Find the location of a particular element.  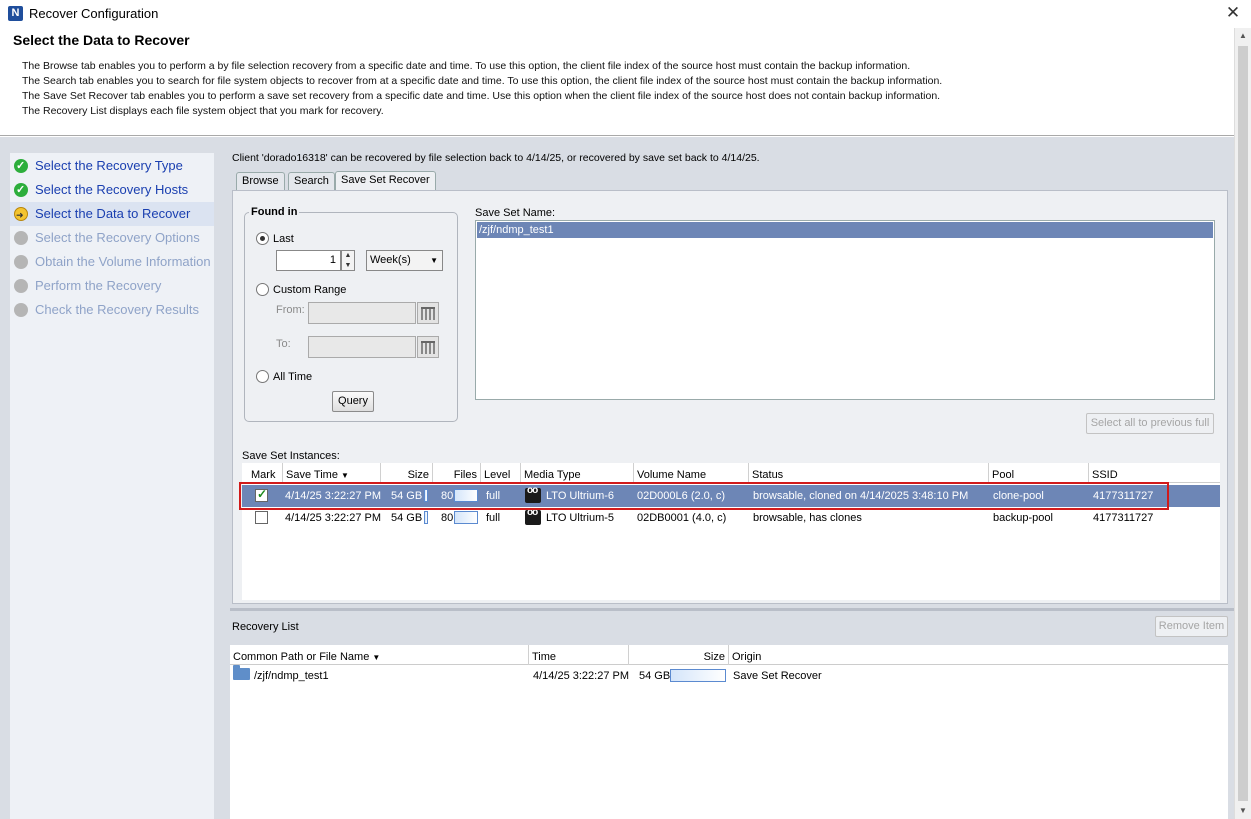

step-label: Select the Recovery Type is located at coordinates (109, 165).